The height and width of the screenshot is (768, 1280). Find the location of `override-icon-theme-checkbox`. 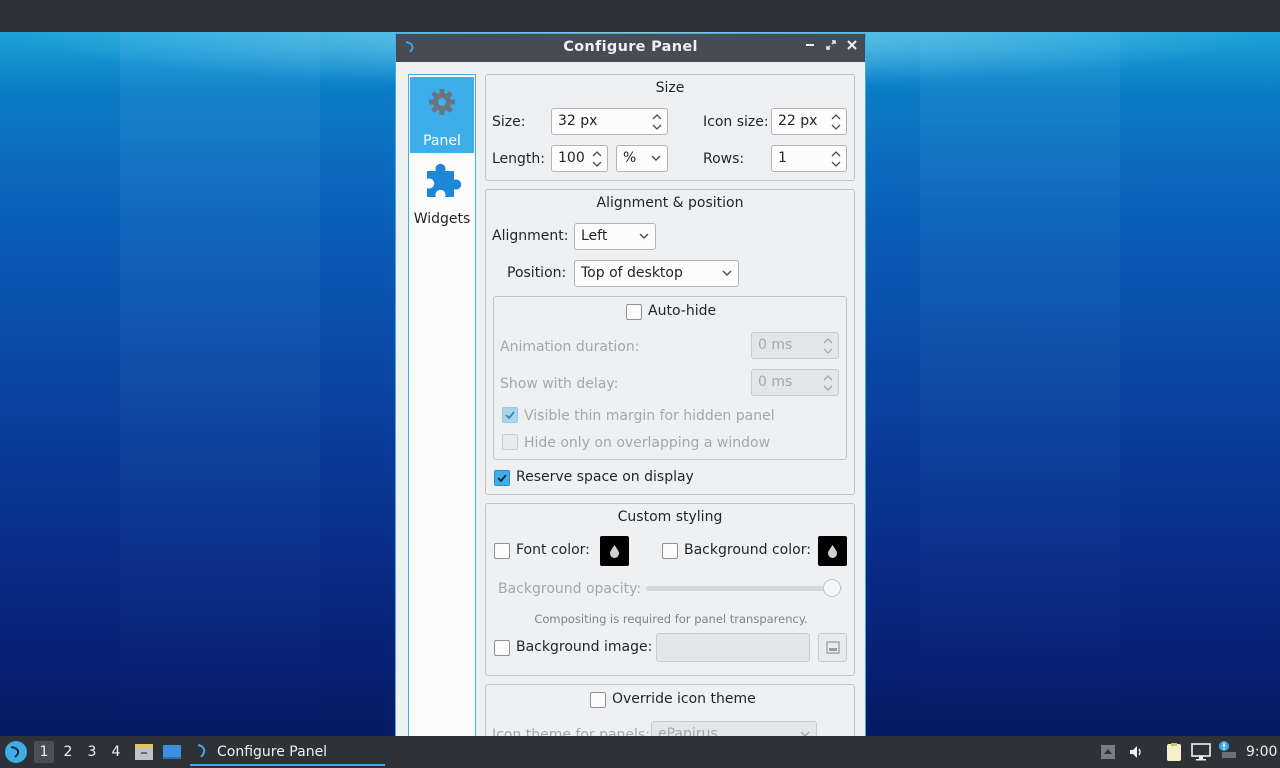

override-icon-theme-checkbox is located at coordinates (598, 700).